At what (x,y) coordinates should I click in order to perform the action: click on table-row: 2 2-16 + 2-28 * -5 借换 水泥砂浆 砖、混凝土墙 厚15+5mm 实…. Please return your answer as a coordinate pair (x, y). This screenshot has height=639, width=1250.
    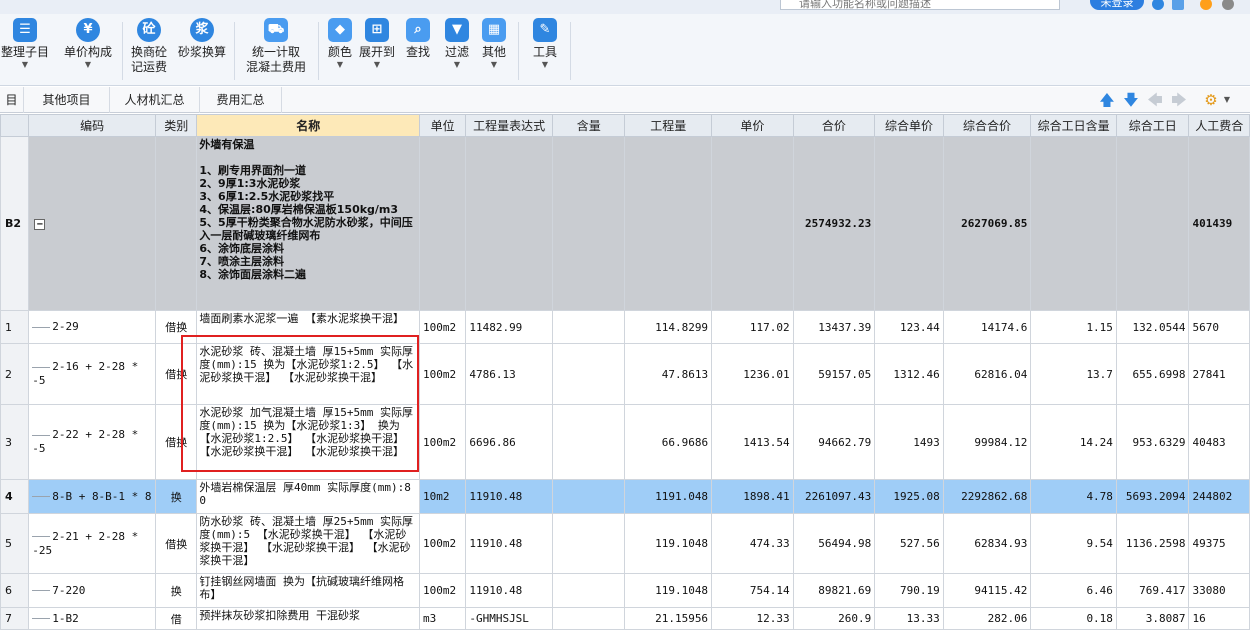
    Looking at the image, I should click on (625, 374).